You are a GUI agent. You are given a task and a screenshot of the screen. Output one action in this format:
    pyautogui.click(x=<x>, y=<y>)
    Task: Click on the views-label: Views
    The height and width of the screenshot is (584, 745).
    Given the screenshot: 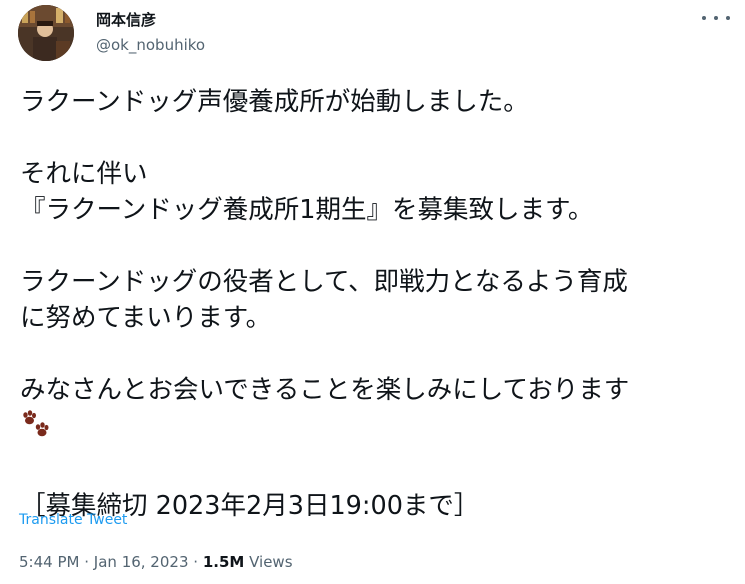 What is the action you would take?
    pyautogui.click(x=271, y=562)
    